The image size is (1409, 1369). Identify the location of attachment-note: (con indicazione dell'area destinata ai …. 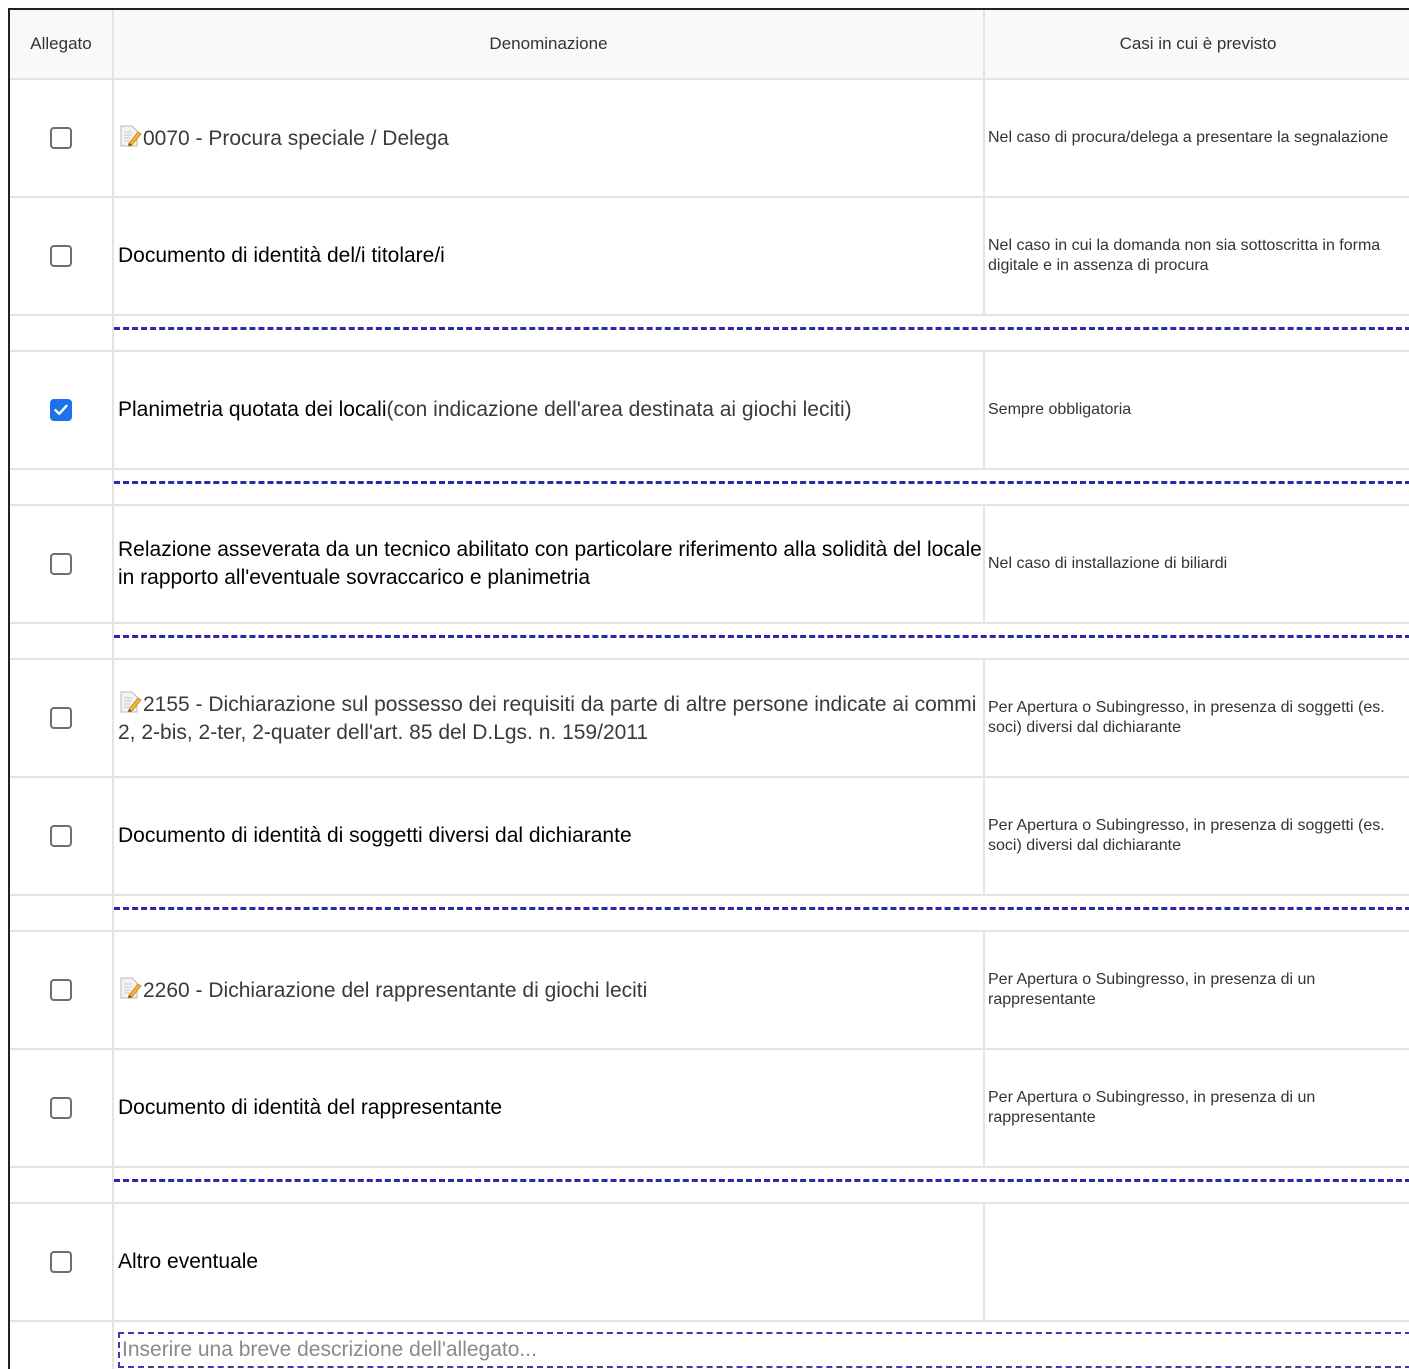
(619, 409).